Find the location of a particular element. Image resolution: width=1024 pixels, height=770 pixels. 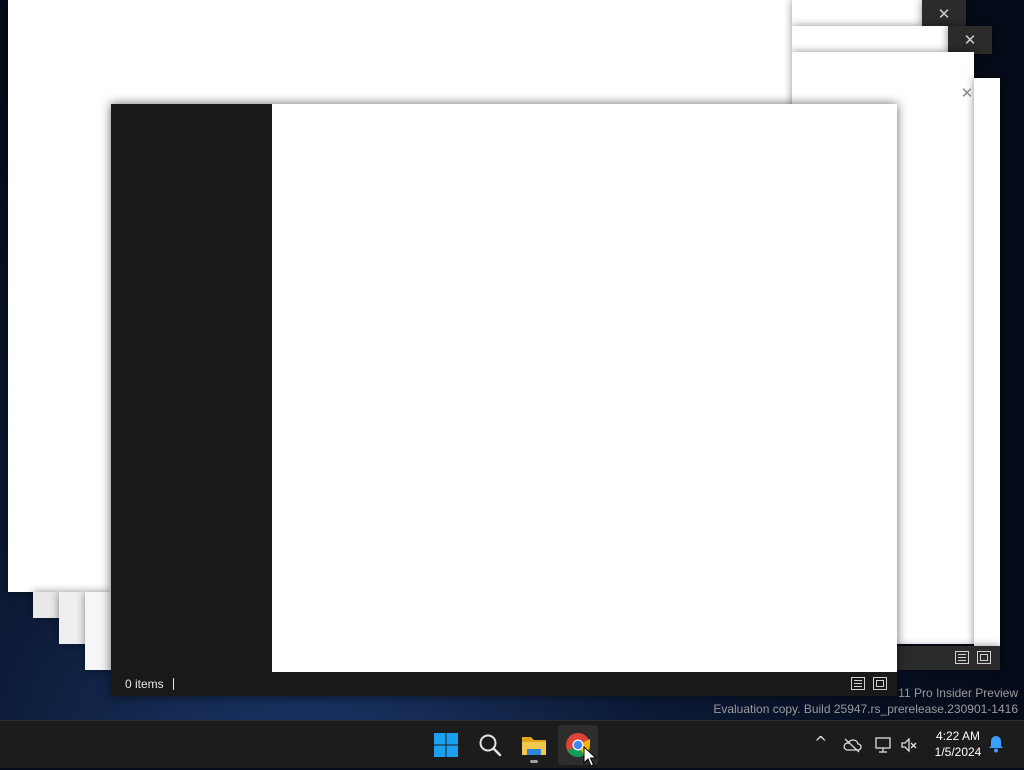

status-bar: 0 items is located at coordinates (504, 684).